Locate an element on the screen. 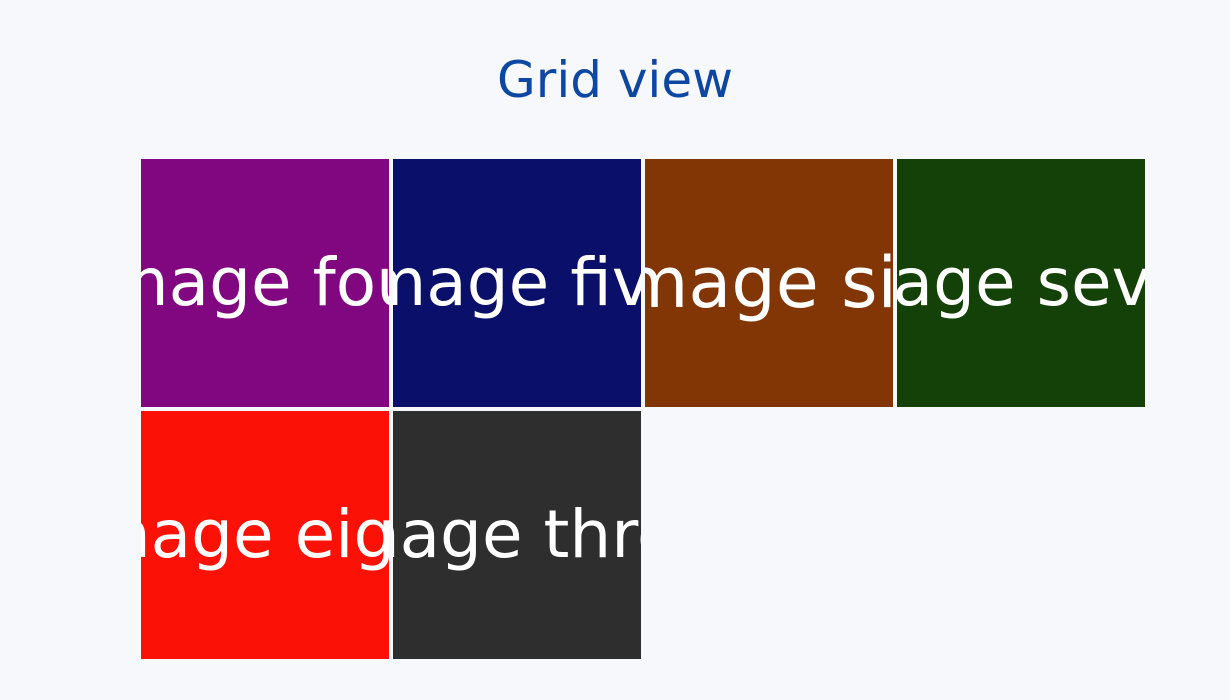 This screenshot has width=1230, height=700. tile-label: Image eight is located at coordinates (265, 534).